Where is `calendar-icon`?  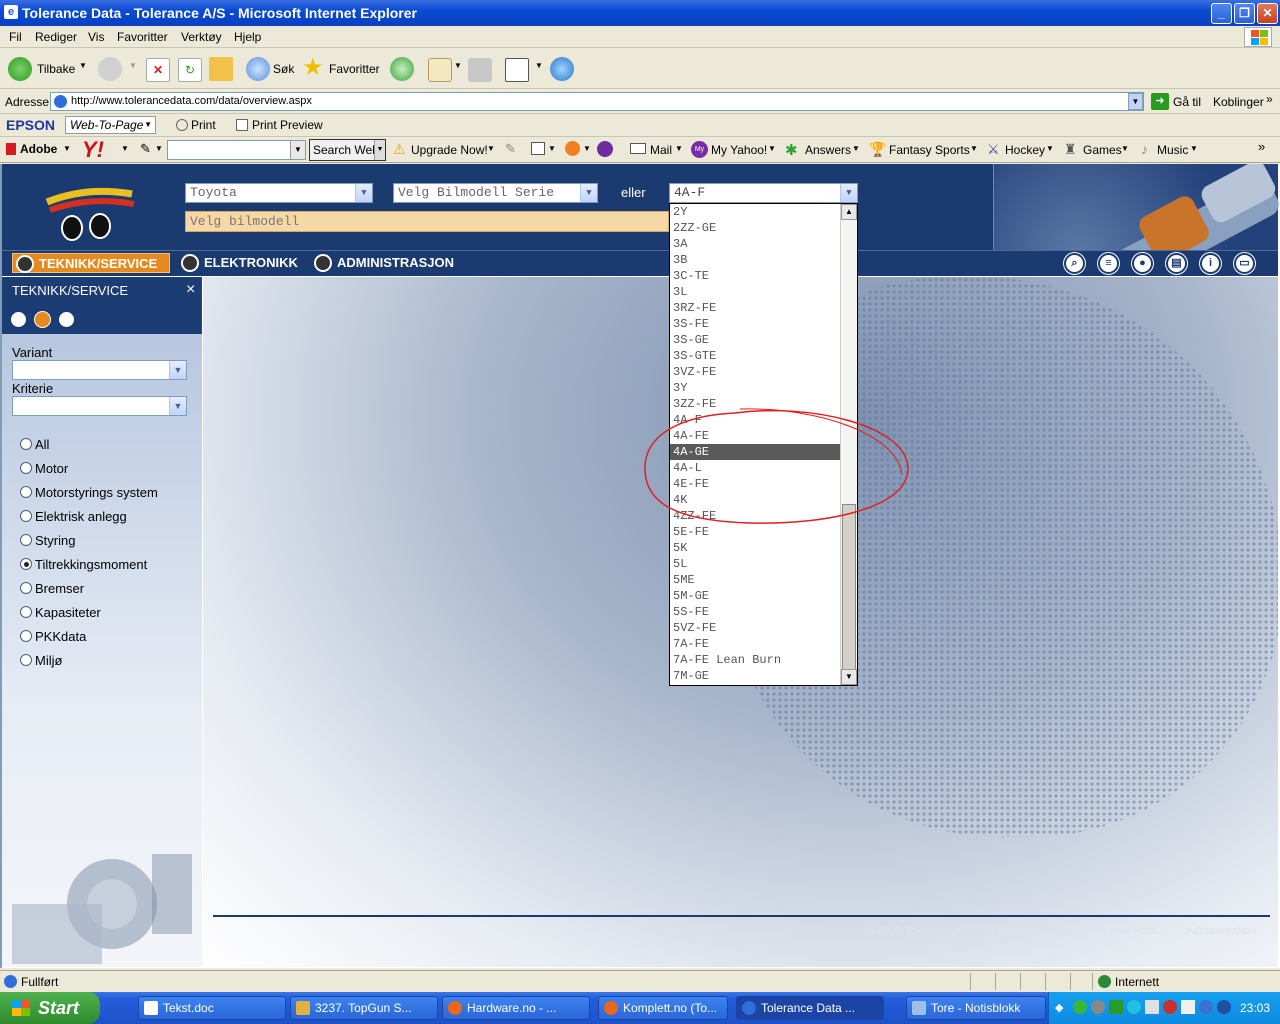 calendar-icon is located at coordinates (538, 148).